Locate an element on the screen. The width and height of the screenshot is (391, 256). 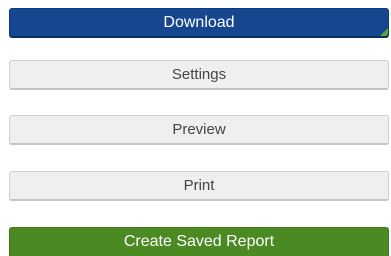
settings-button: Settings is located at coordinates (199, 75).